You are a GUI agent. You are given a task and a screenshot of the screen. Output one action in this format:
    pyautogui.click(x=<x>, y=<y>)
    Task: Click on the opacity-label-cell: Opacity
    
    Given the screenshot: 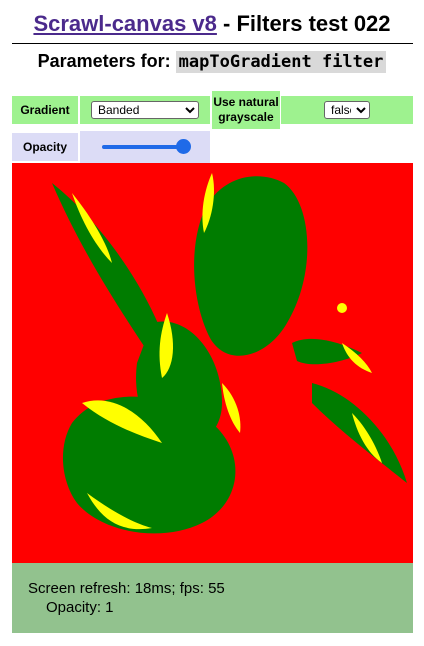 What is the action you would take?
    pyautogui.click(x=45, y=147)
    